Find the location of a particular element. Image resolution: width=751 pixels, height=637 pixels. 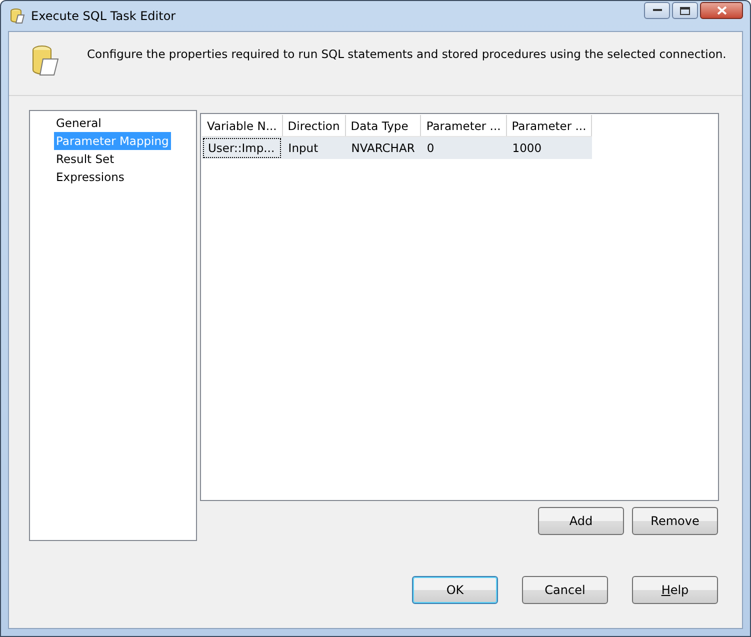

minimize-icon is located at coordinates (657, 10).